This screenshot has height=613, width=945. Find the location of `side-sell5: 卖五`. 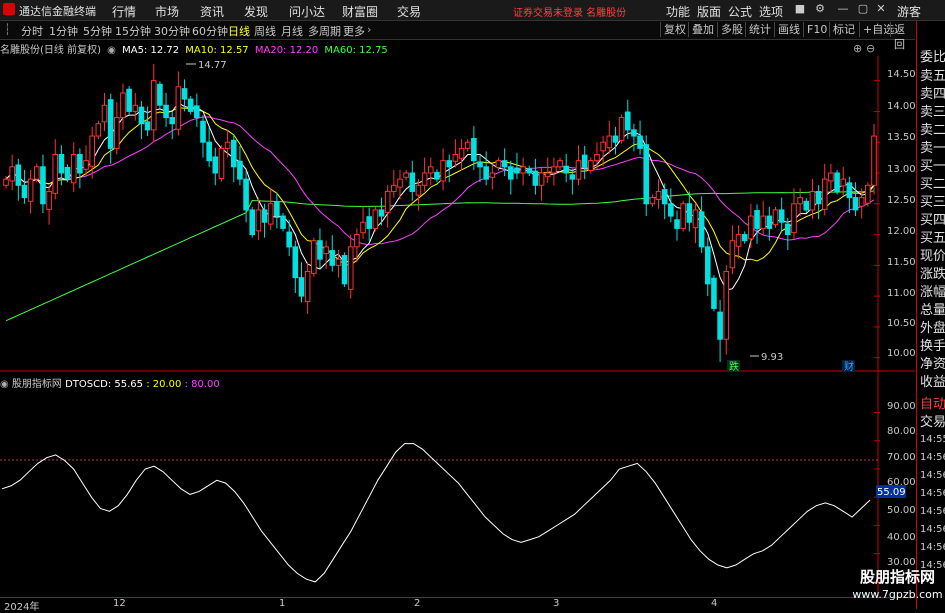

side-sell5: 卖五 is located at coordinates (932, 74).